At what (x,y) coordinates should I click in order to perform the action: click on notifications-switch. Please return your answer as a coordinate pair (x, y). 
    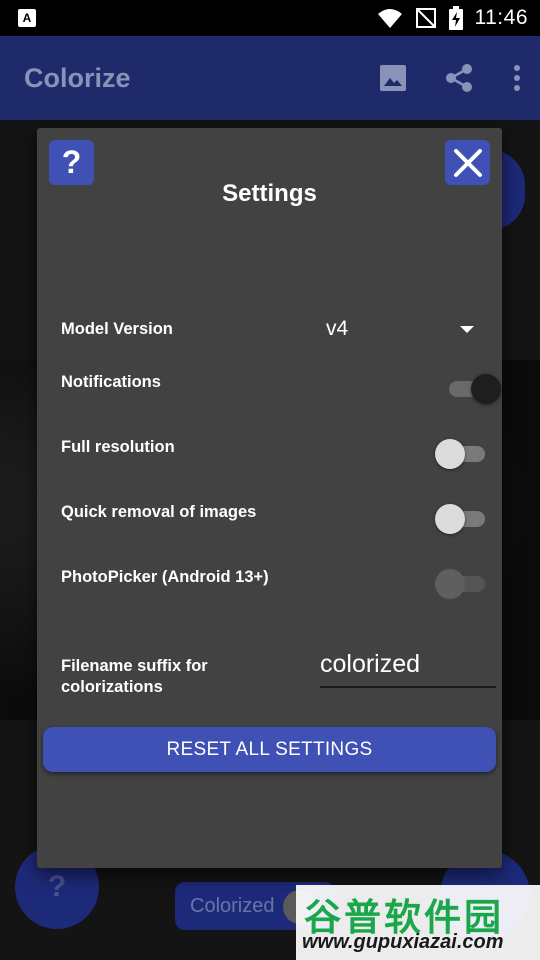
    Looking at the image, I should click on (473, 389).